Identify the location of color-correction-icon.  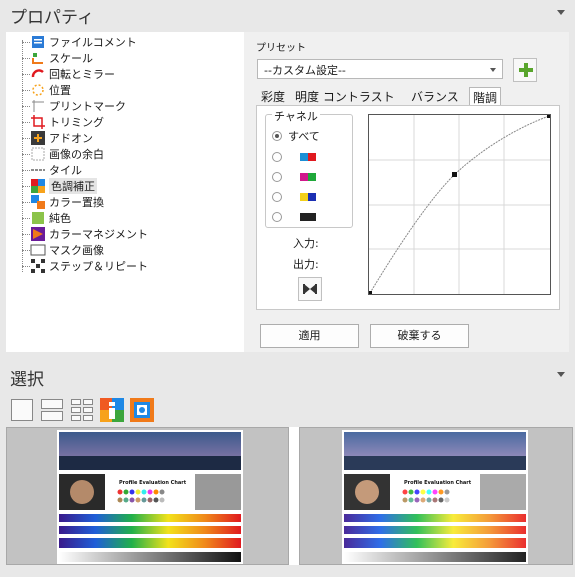
(38, 186).